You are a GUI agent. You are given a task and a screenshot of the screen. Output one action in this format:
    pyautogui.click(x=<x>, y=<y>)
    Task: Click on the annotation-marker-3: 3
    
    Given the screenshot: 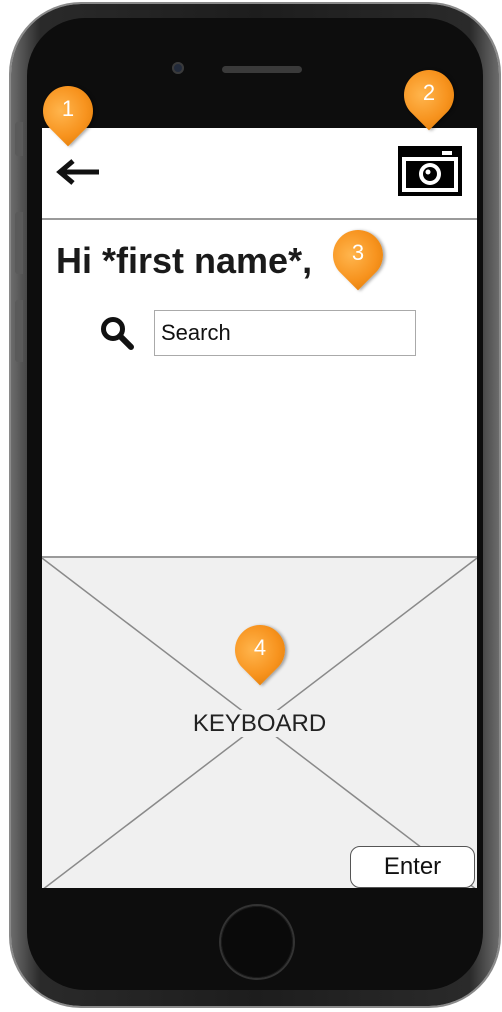 What is the action you would take?
    pyautogui.click(x=358, y=255)
    